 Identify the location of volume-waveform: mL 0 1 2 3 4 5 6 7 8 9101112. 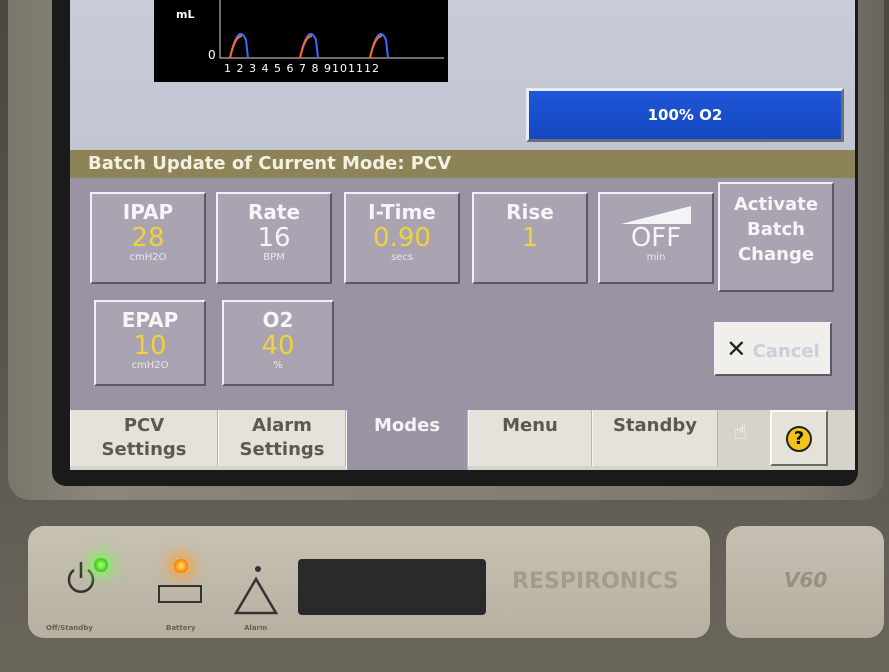
(301, 41).